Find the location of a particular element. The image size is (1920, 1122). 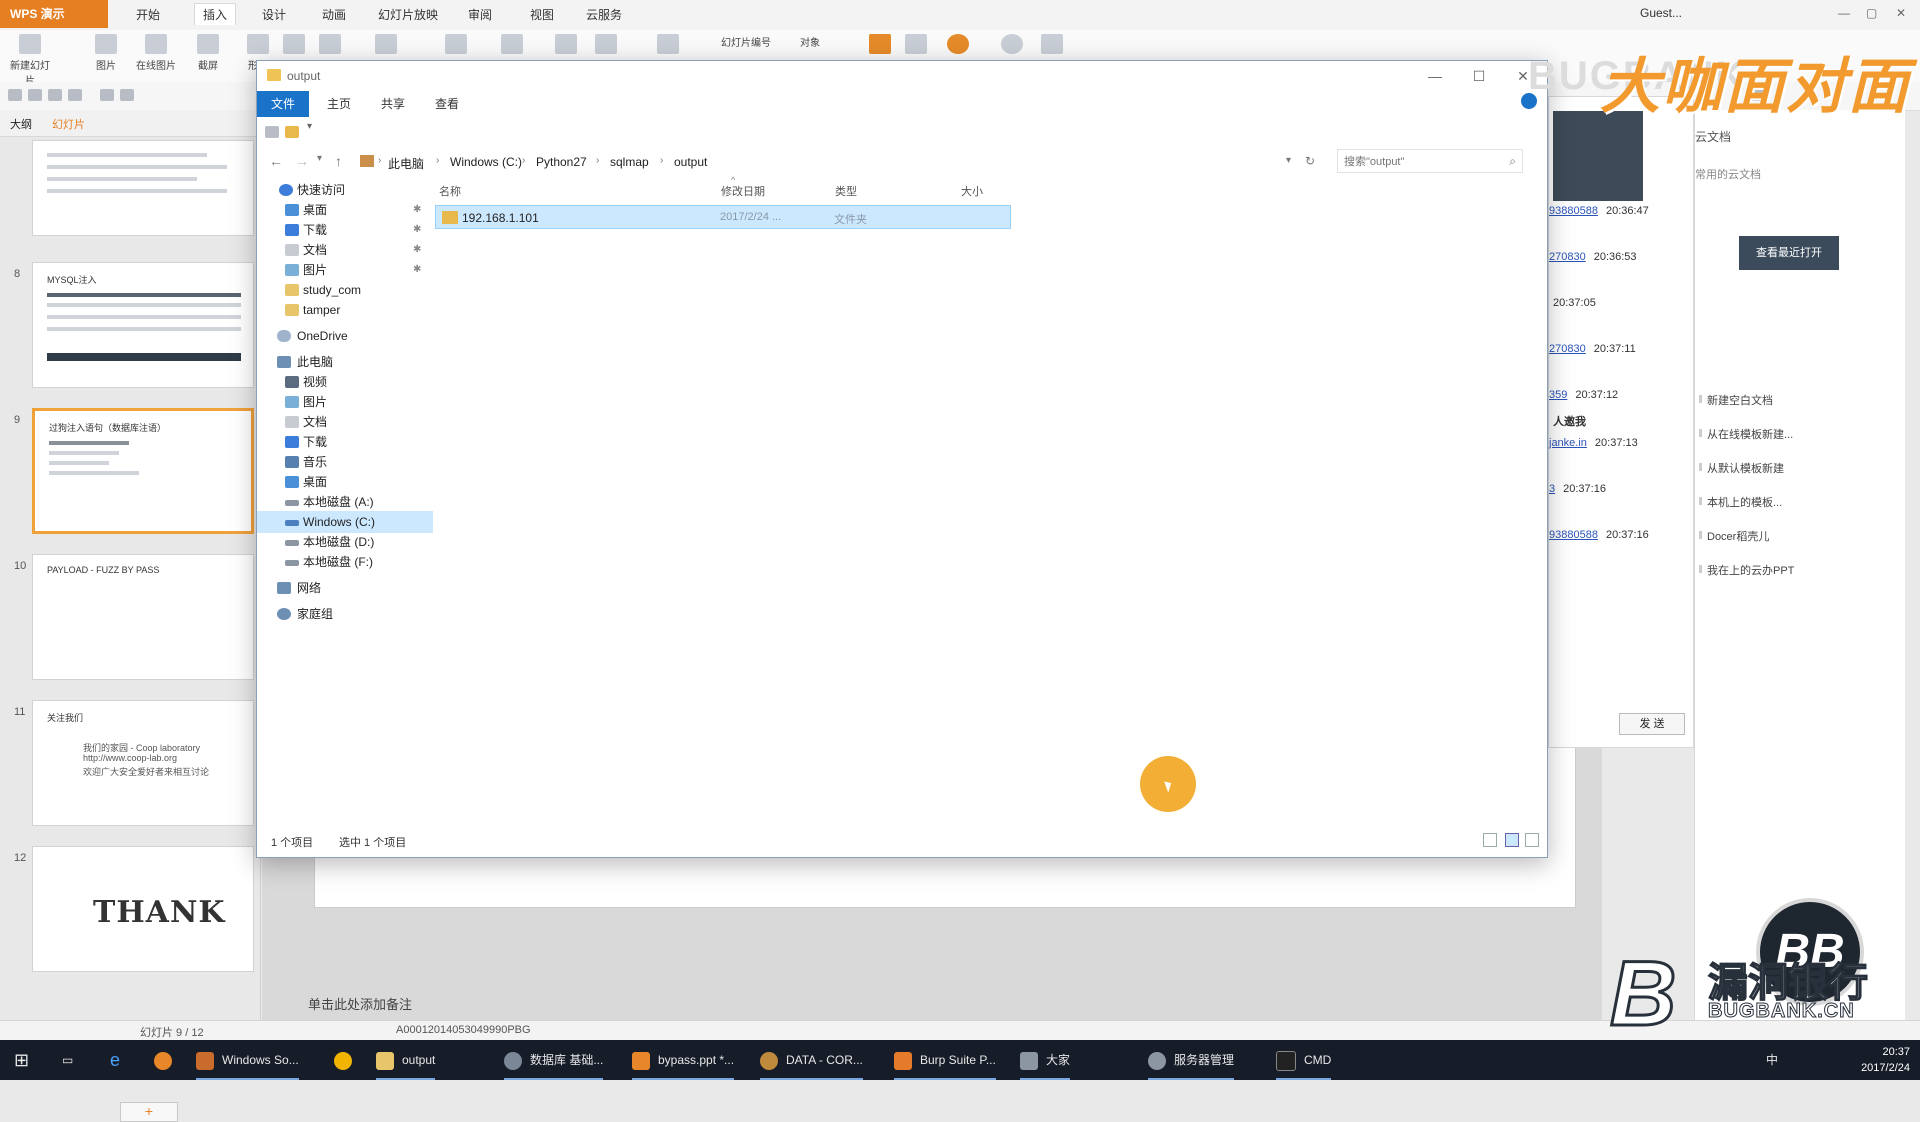

nav-item-drive-a: 本地磁盘 (A:) is located at coordinates (345, 502).